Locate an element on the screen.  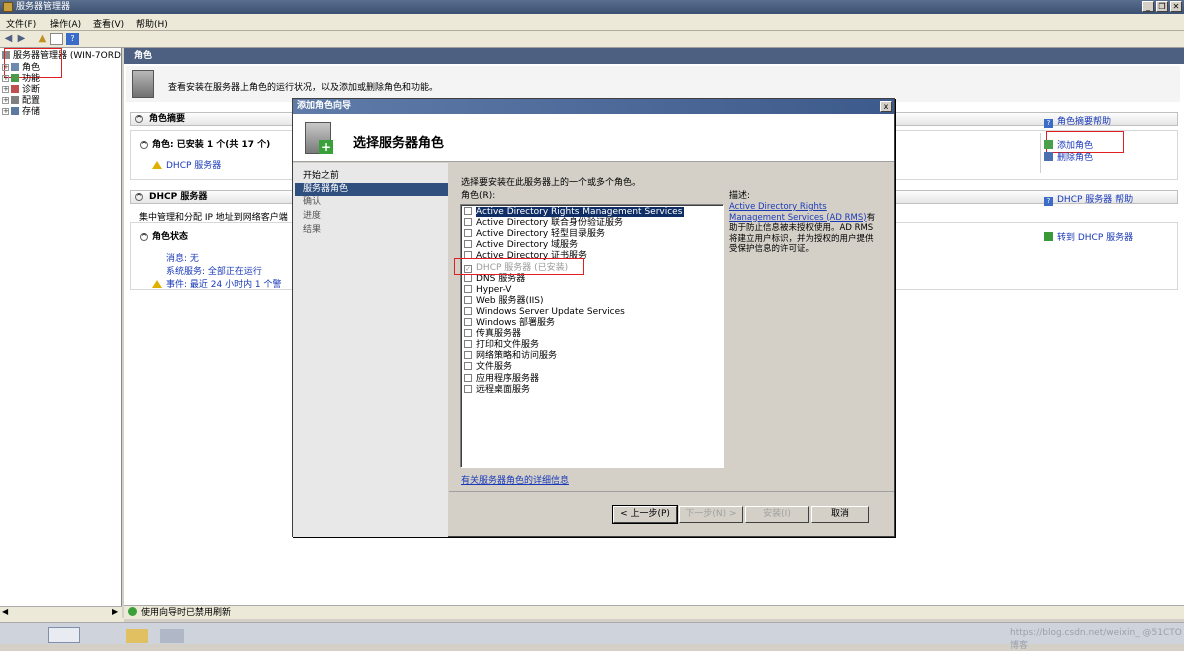
tree-item-roles: + 角色 is located at coordinates (21, 68).